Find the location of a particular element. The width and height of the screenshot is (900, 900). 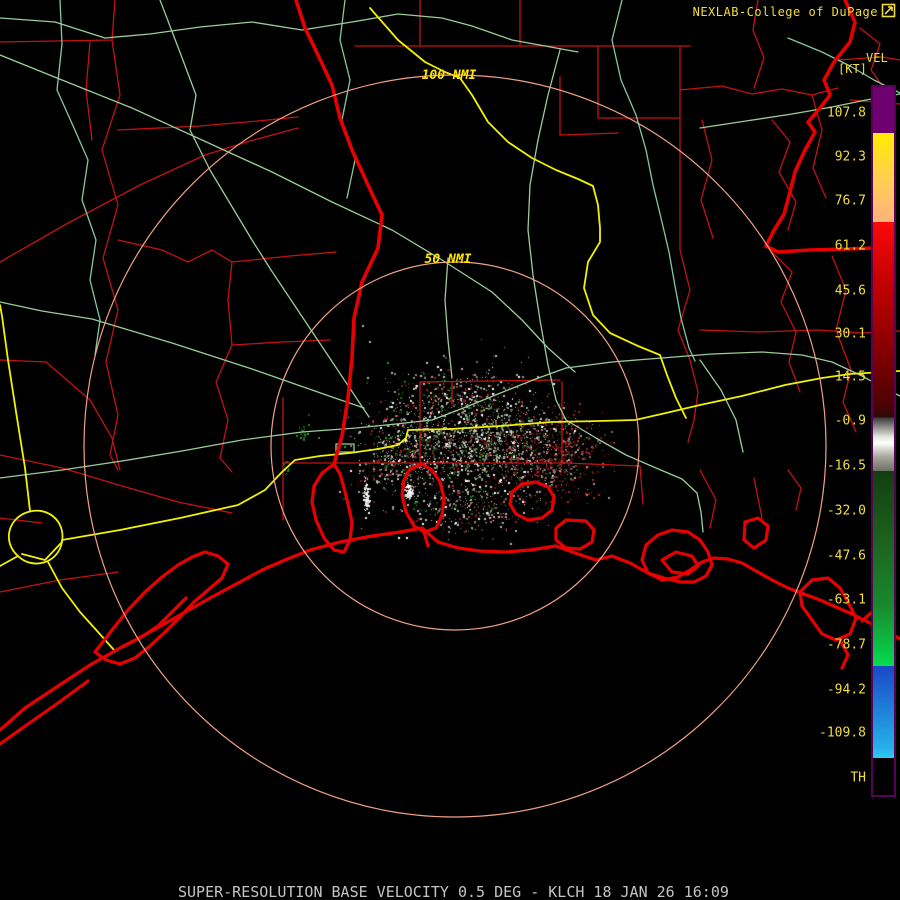

range-ring-labels: 50 NMI 100 NMI is located at coordinates (449, 167).